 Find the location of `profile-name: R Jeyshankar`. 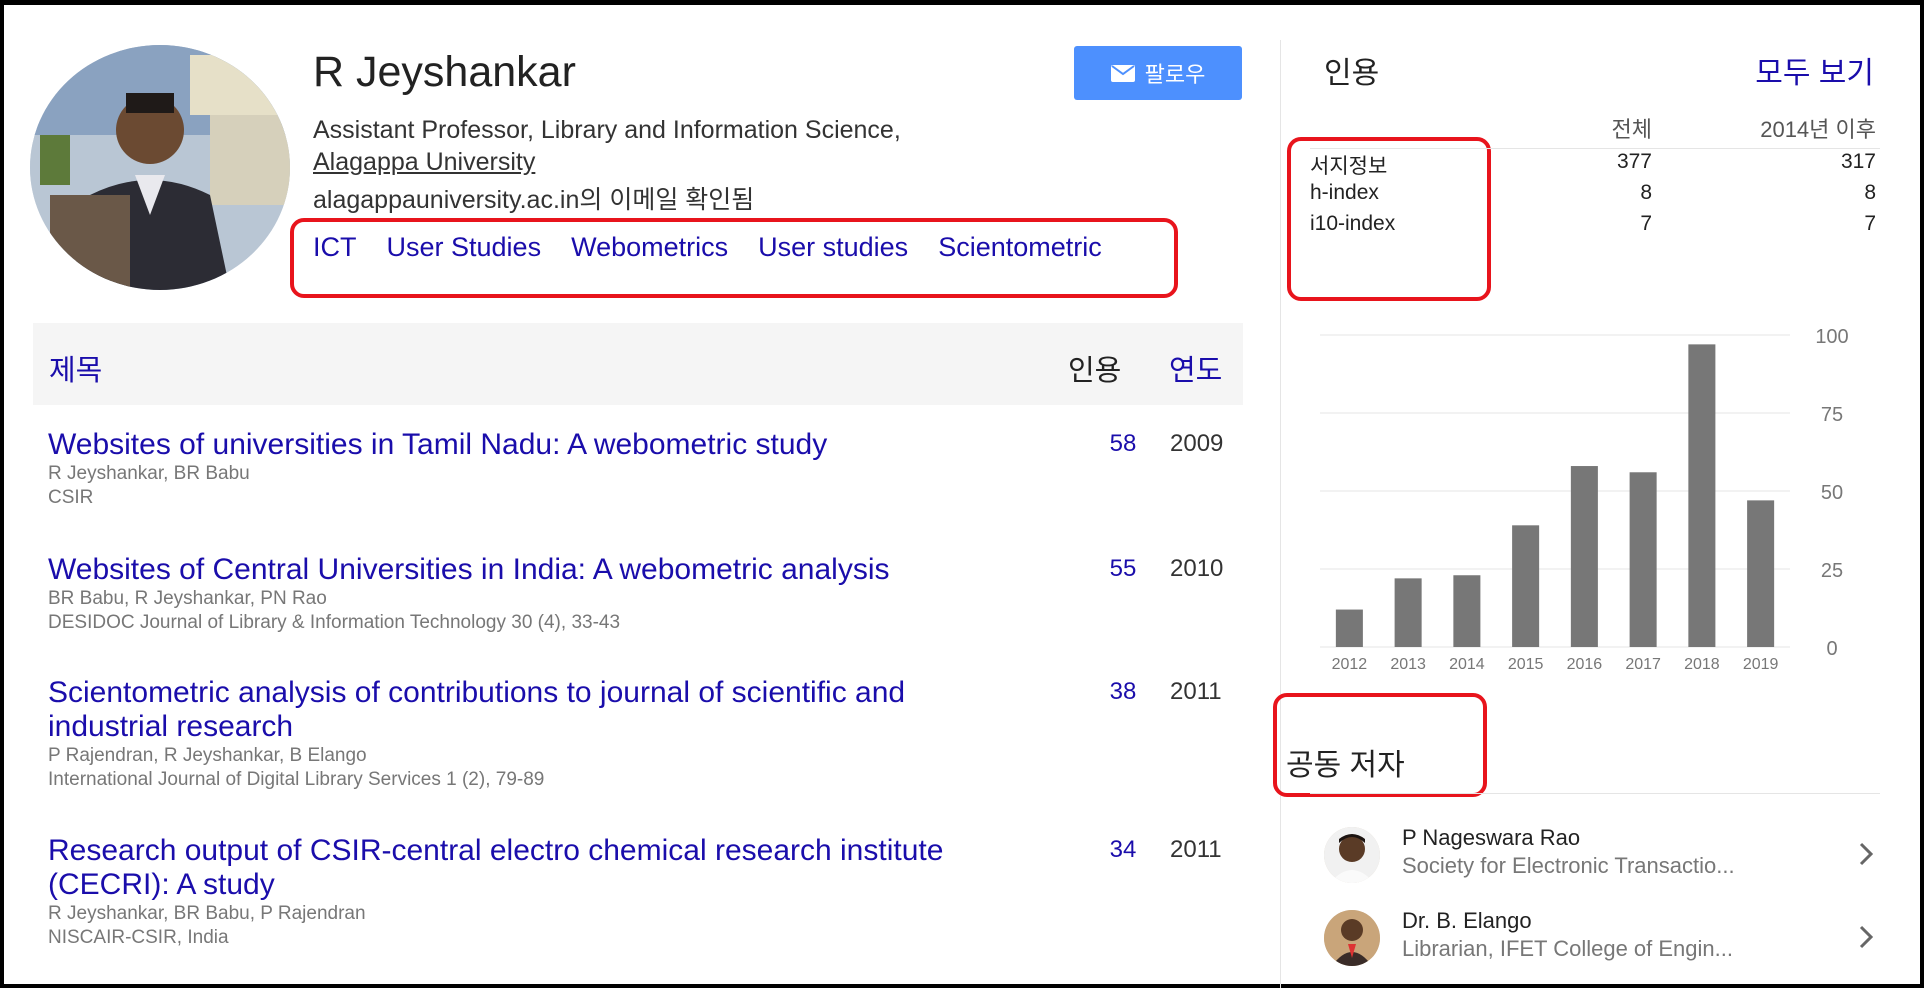

profile-name: R Jeyshankar is located at coordinates (444, 72).